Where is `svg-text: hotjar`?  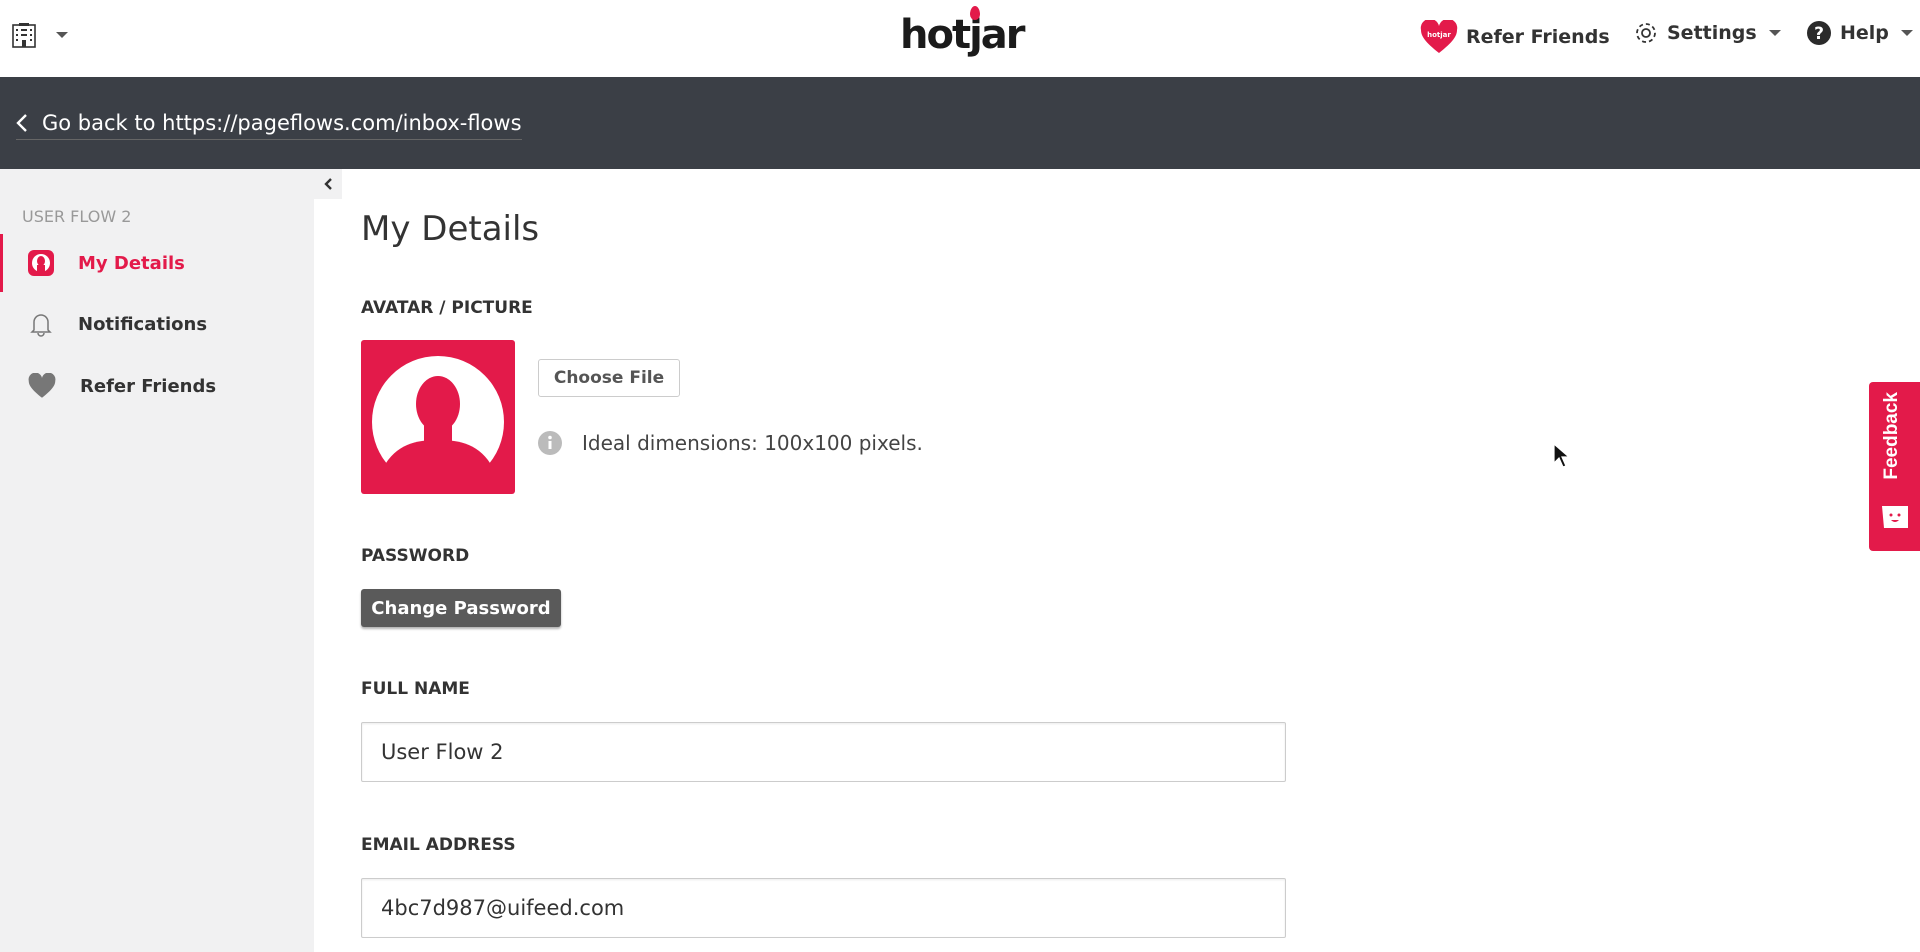 svg-text: hotjar is located at coordinates (1439, 35).